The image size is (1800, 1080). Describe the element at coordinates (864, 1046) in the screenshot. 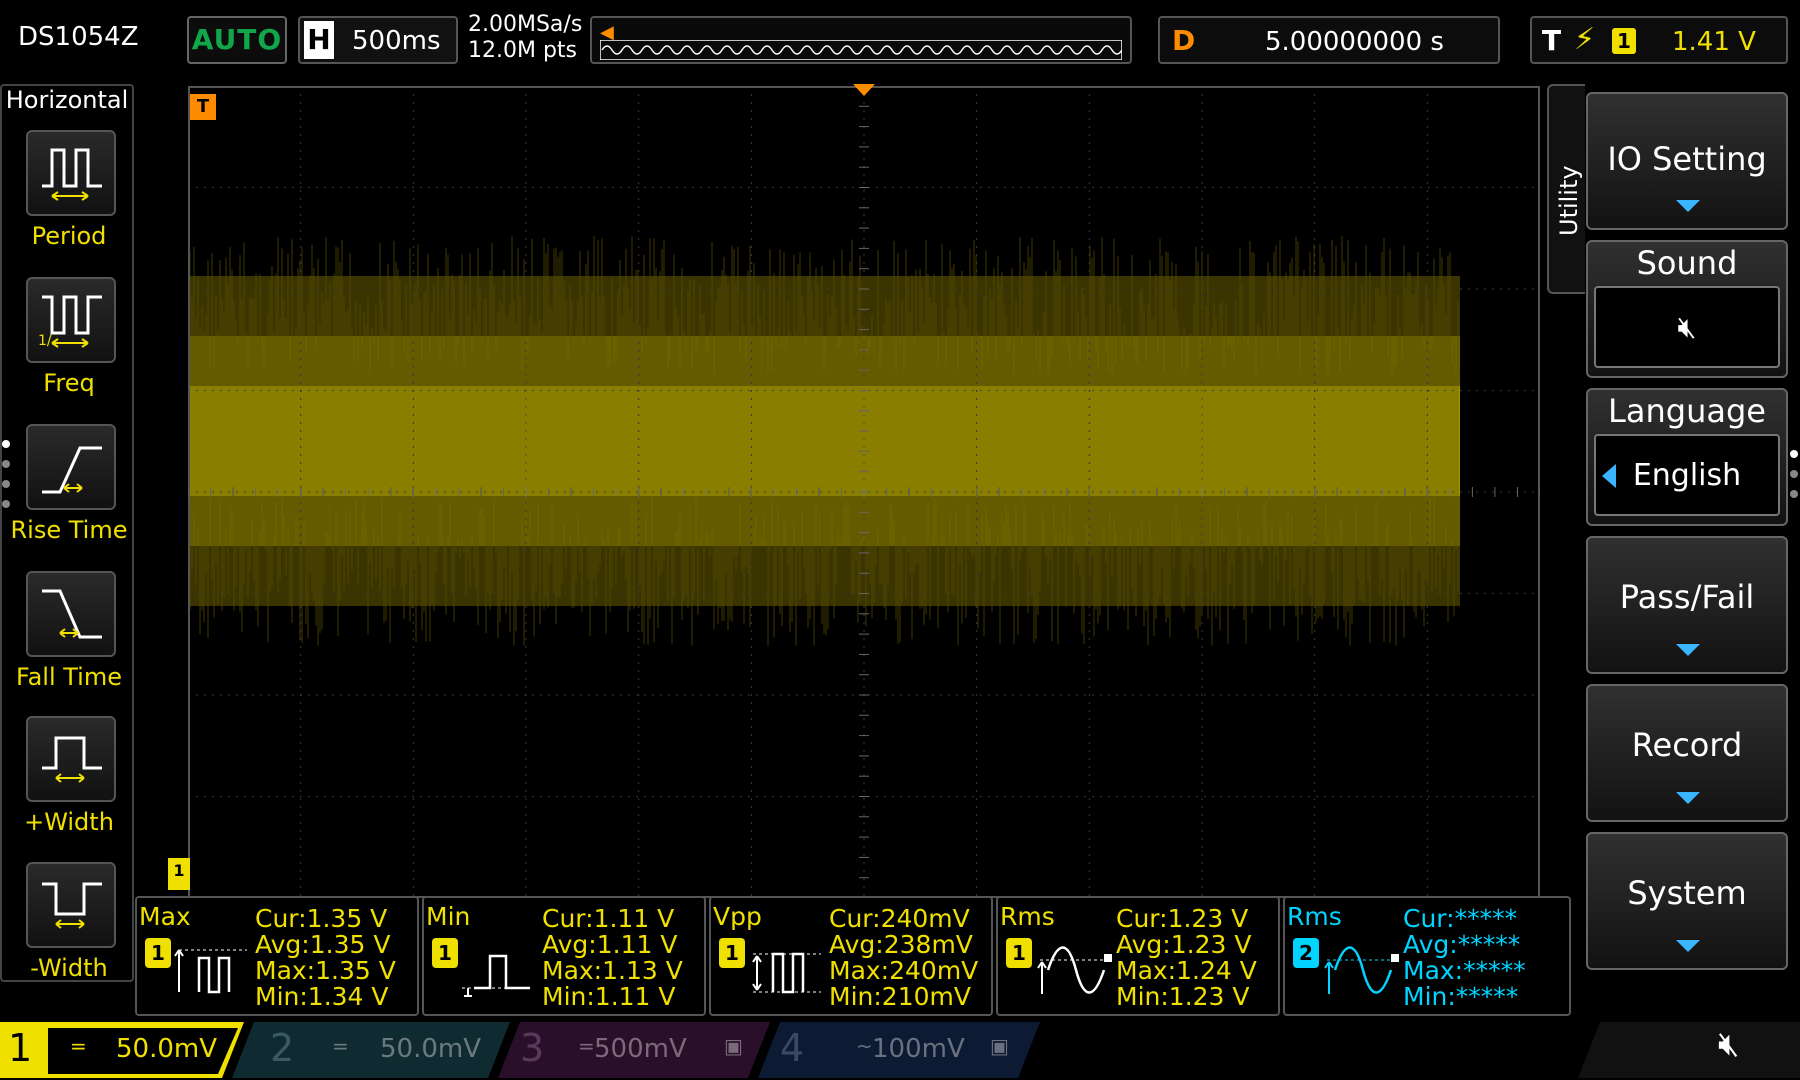

I see `ac-coupling-icon: ~` at that location.